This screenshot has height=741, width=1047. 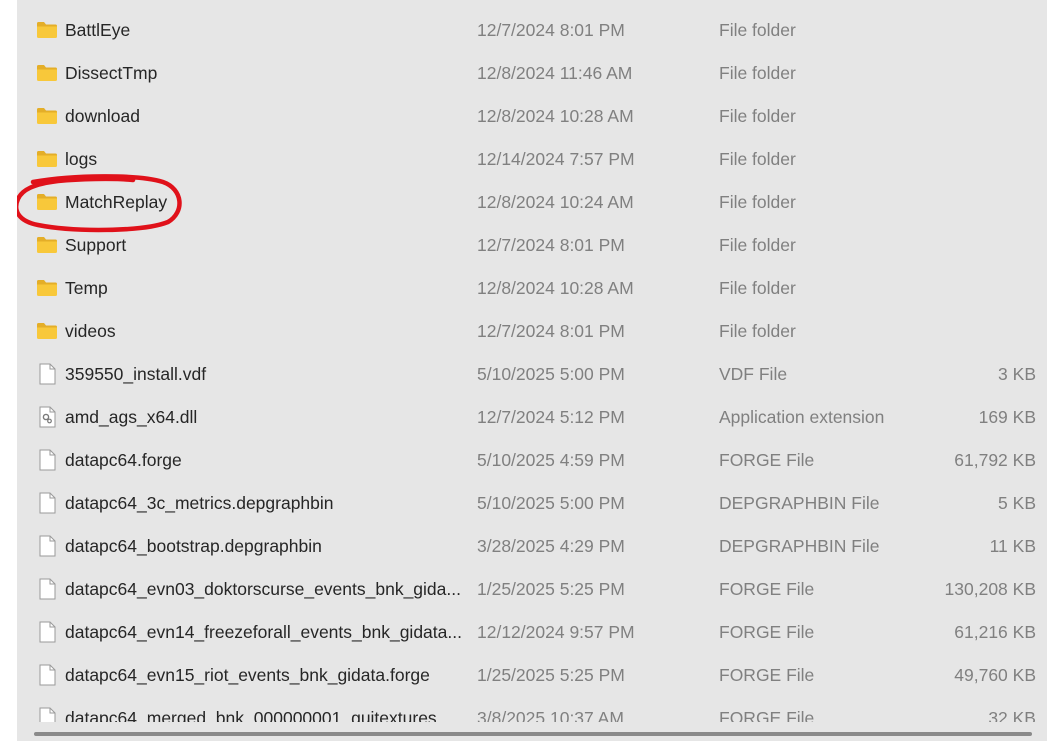 I want to click on file-name: datapc64_bootstrap.depgraphbin, so click(x=193, y=546).